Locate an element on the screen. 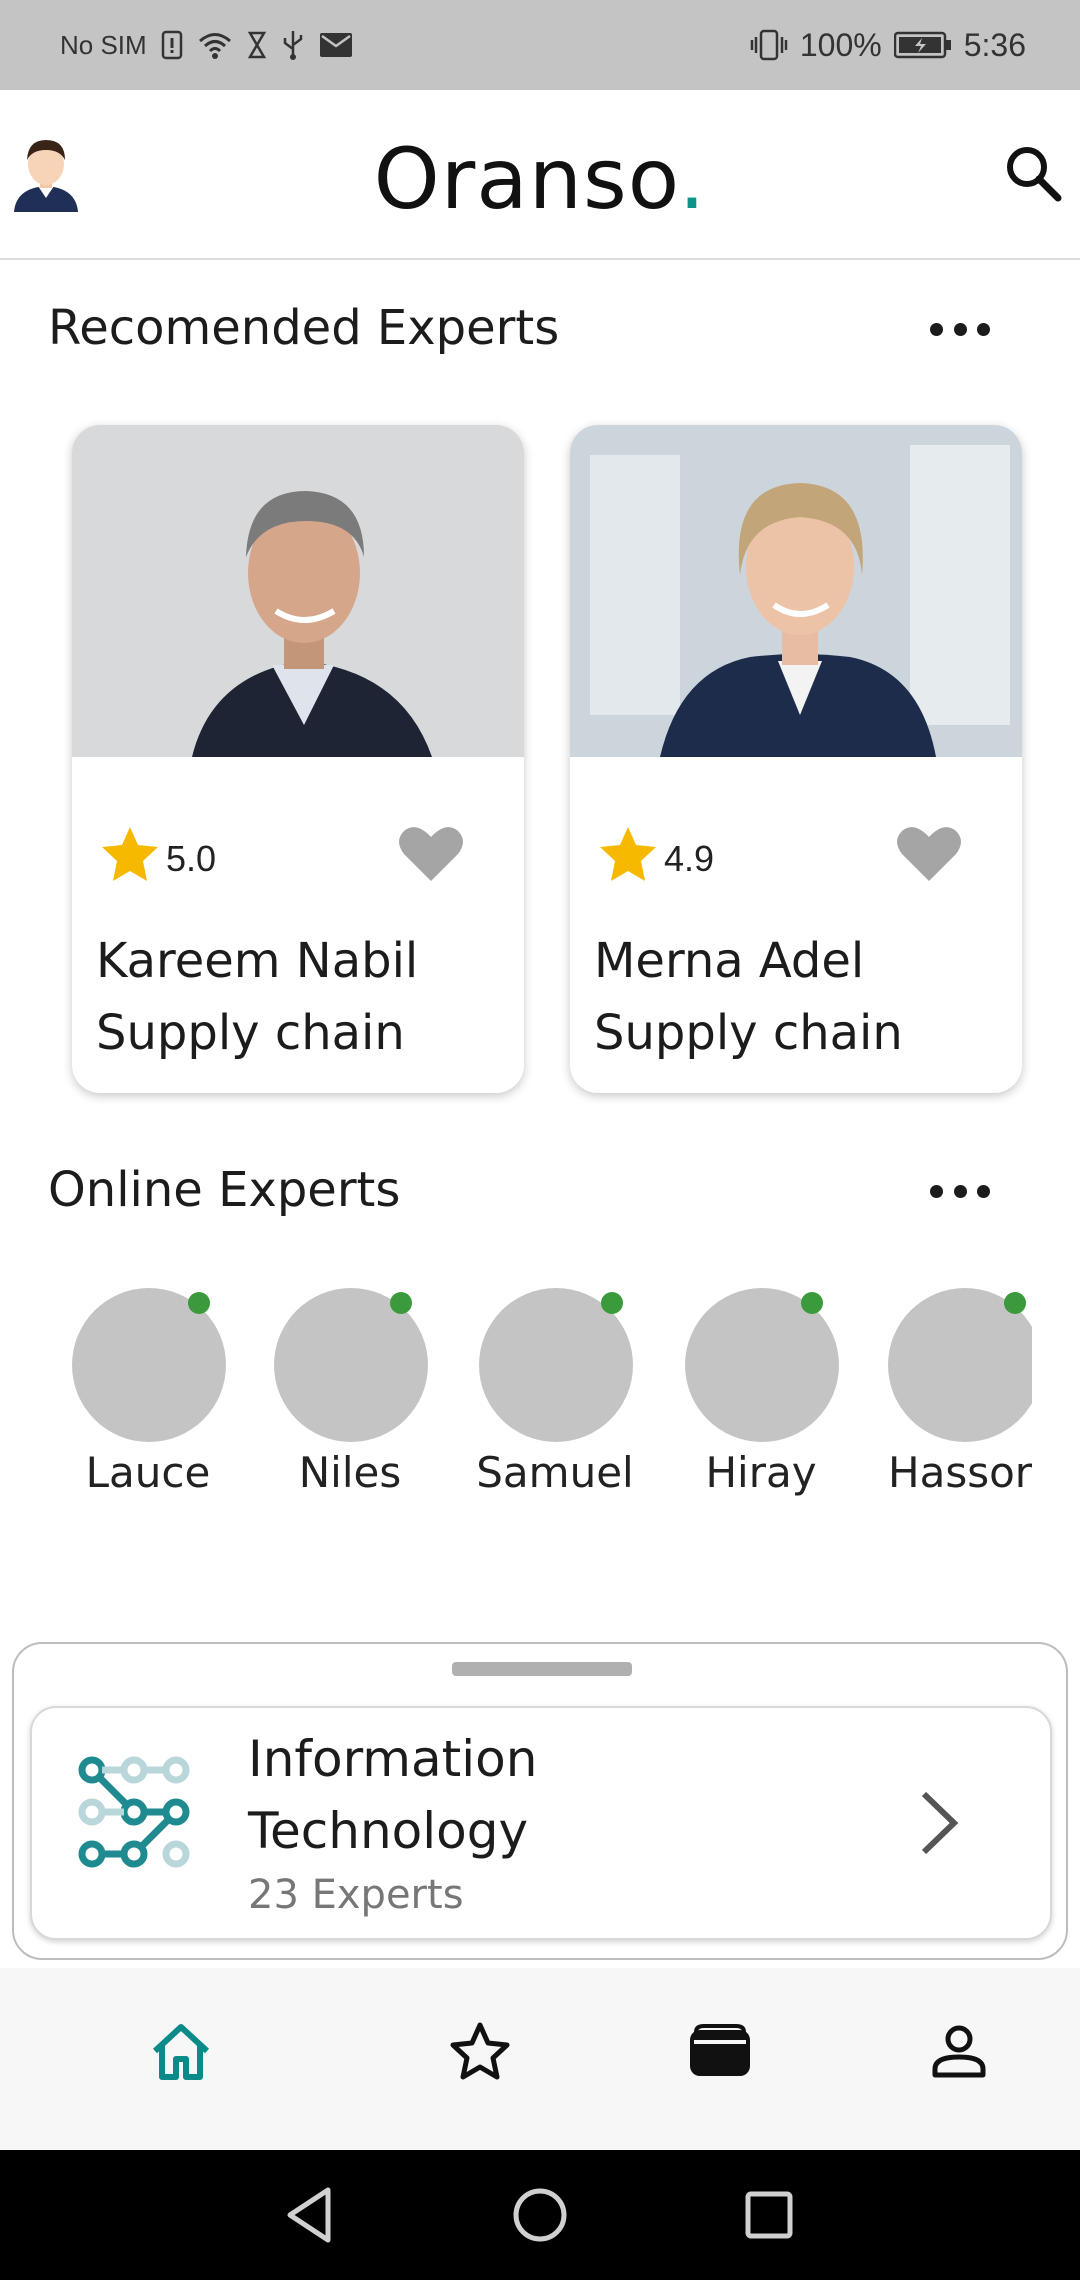  network-nodes-icon is located at coordinates (136, 1812).